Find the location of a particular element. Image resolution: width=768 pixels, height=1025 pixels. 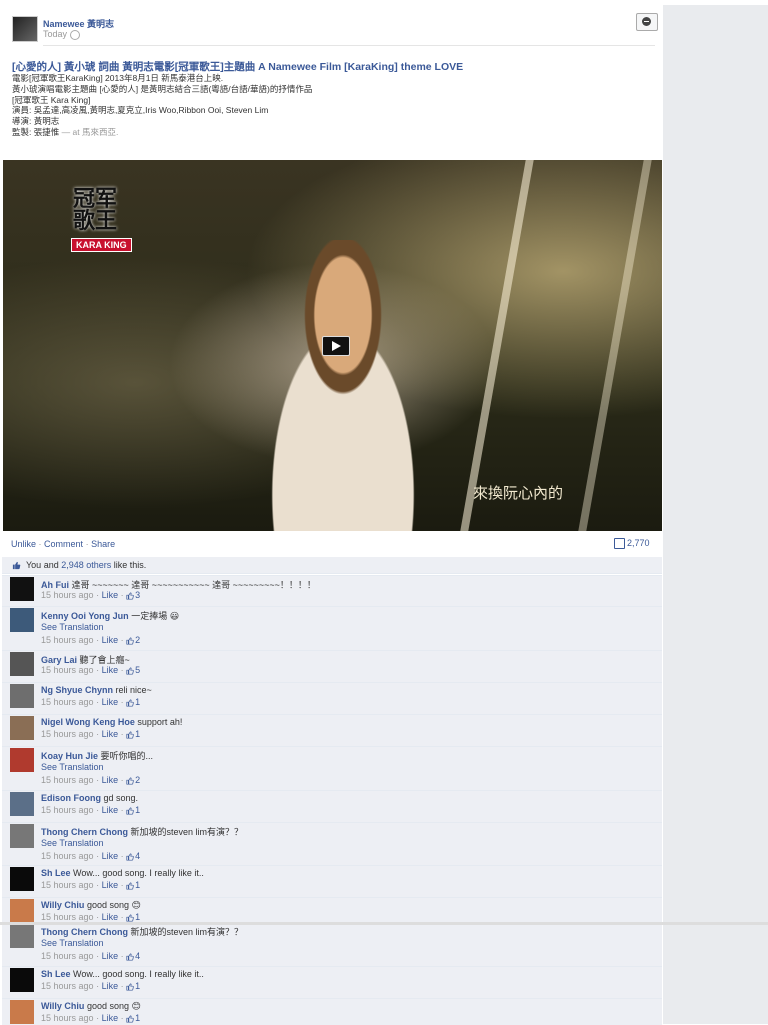

unlike-link: Unlike is located at coordinates (23, 544).